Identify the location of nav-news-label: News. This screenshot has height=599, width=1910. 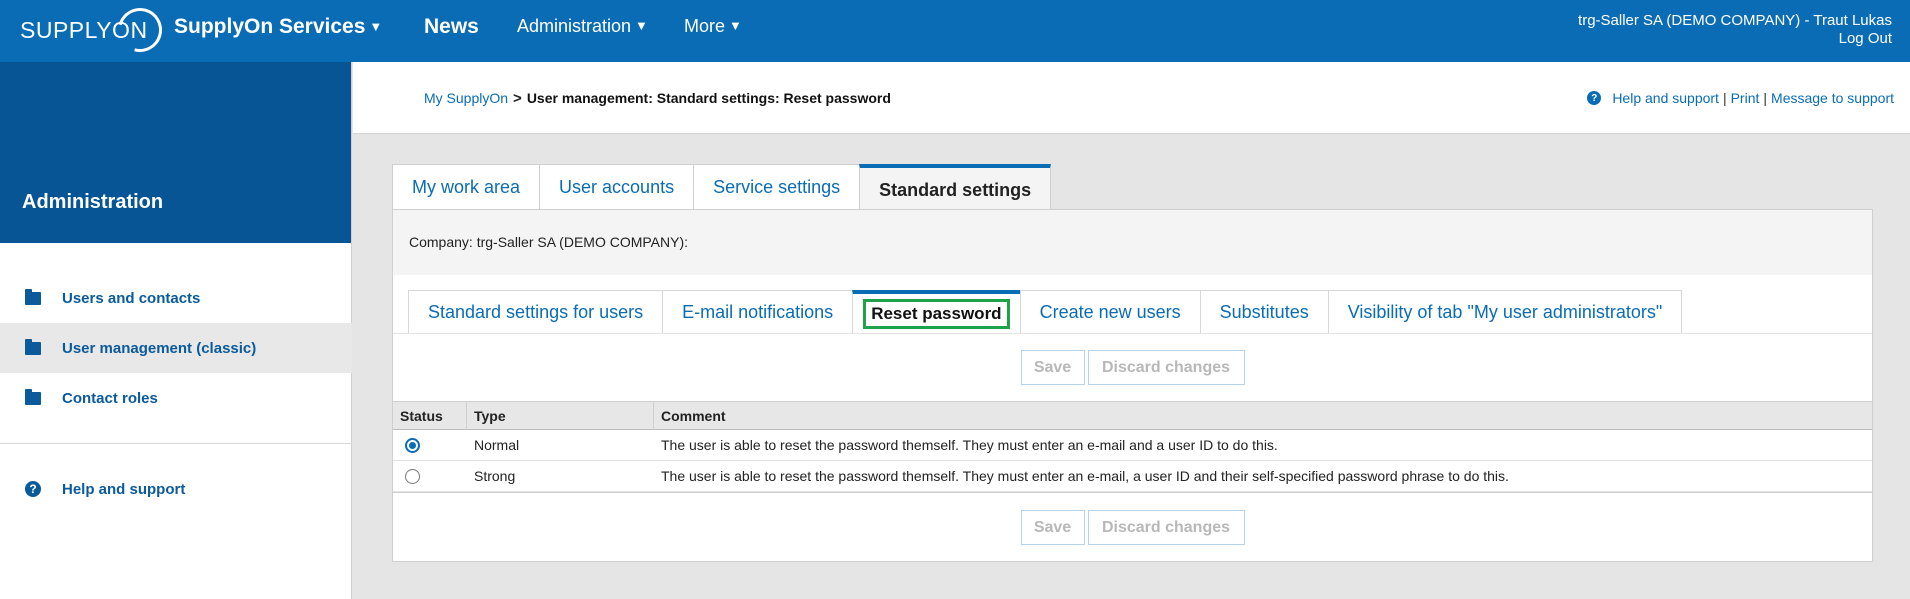
(451, 26).